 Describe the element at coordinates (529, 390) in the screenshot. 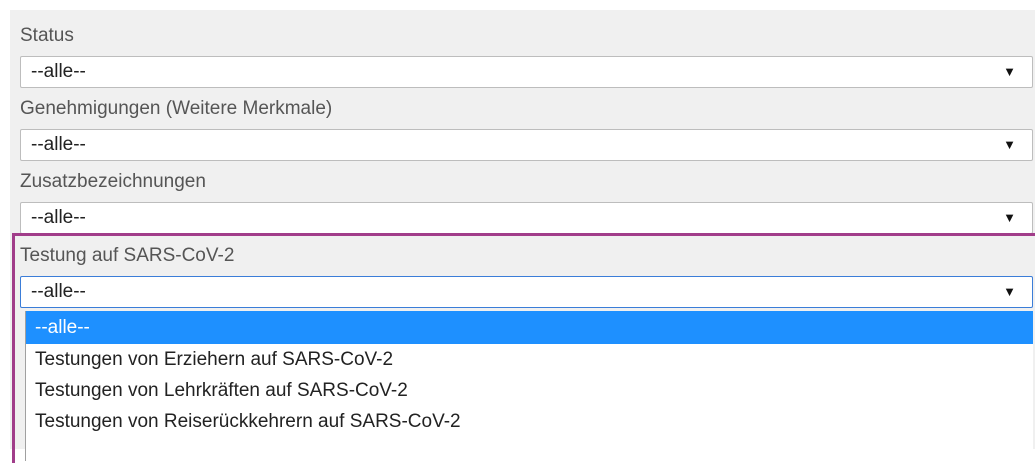

I see `dropdown-option-lehrkraefte: Testungen von Lehrkräften auf SARS-CoV-2` at that location.